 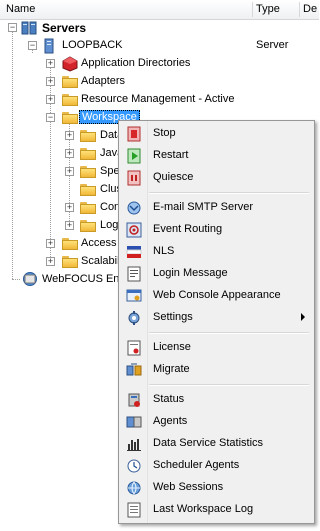 What do you see at coordinates (134, 134) in the screenshot?
I see `stop-icon` at bounding box center [134, 134].